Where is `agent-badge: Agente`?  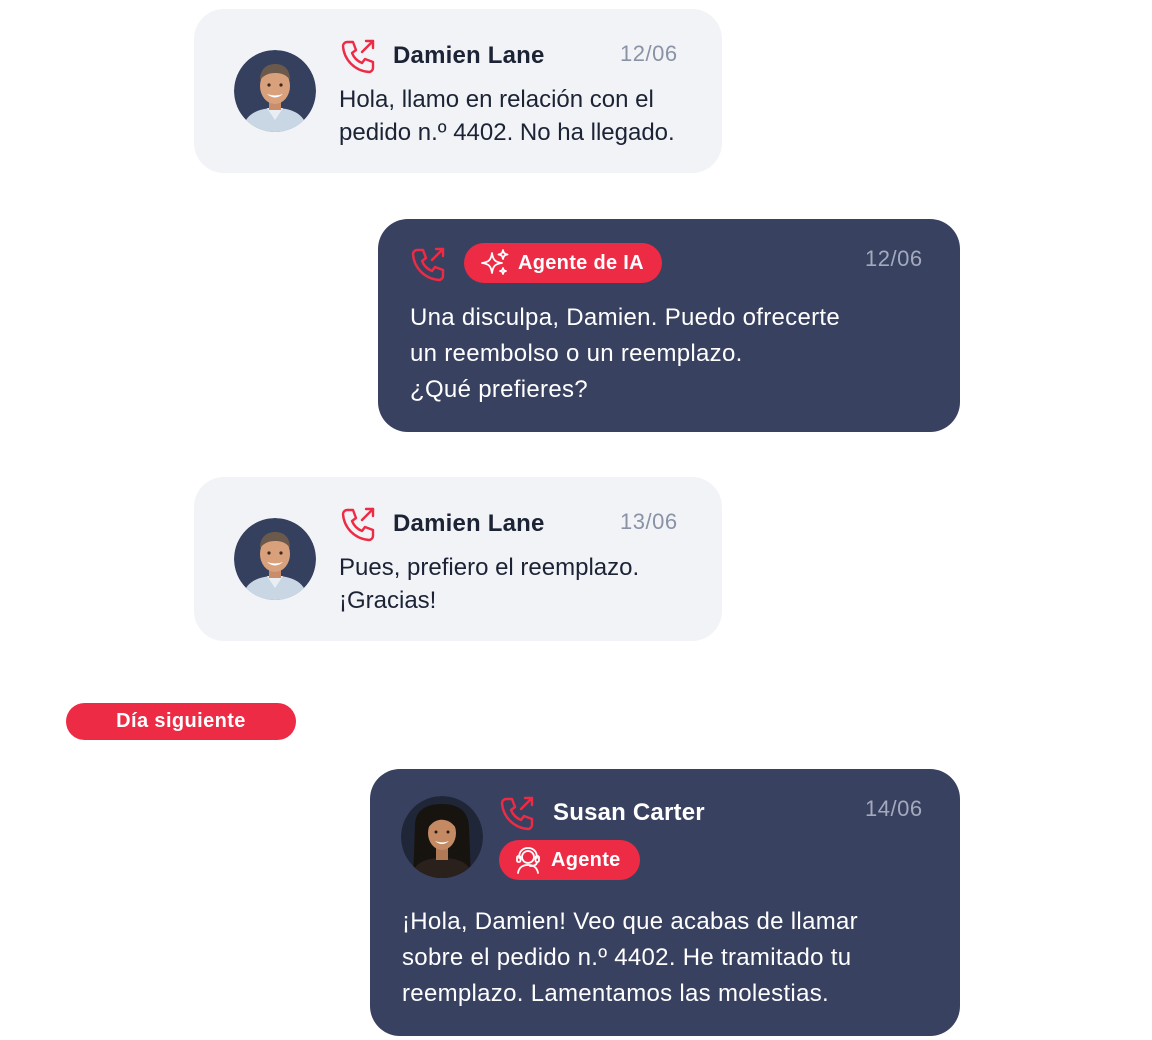 agent-badge: Agente is located at coordinates (569, 860).